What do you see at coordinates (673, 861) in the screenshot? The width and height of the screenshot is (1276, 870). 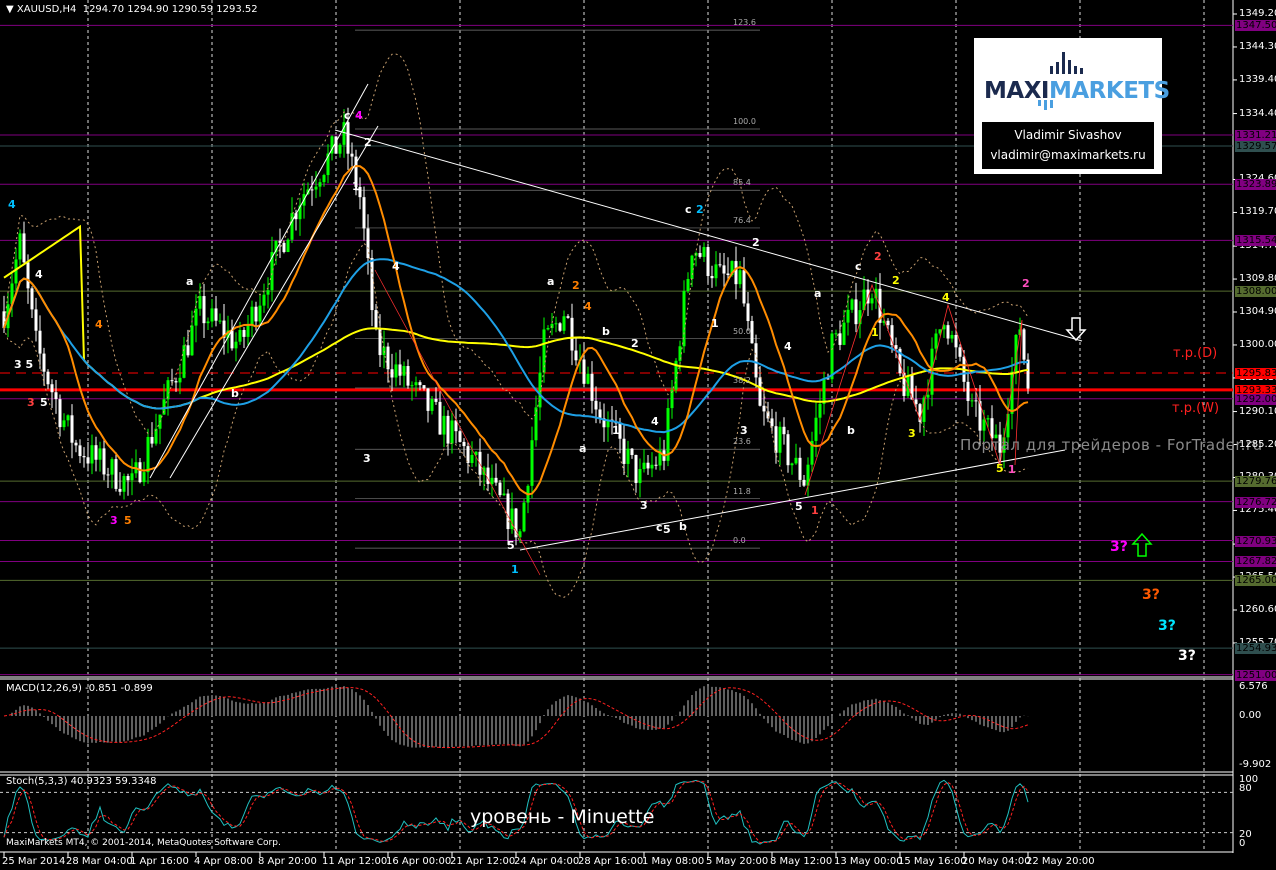 I see `x-tick-label: 1 May 08:00` at bounding box center [673, 861].